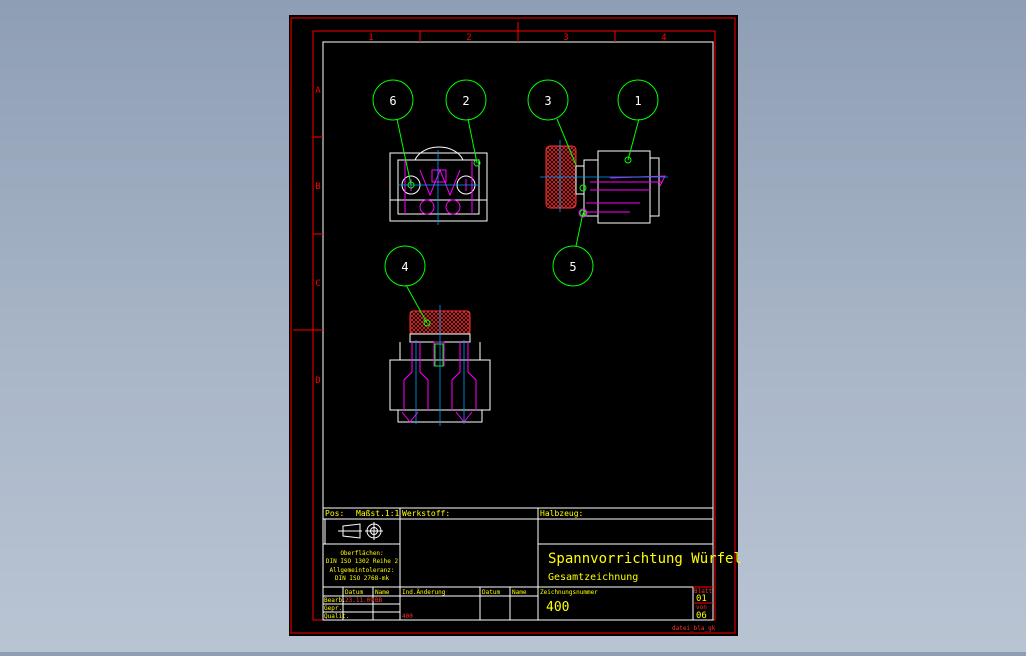 Image resolution: width=1026 pixels, height=656 pixels. Describe the element at coordinates (362, 561) in the screenshot. I see `surface-standard: DIN ISO 1302 Reihe 2` at that location.